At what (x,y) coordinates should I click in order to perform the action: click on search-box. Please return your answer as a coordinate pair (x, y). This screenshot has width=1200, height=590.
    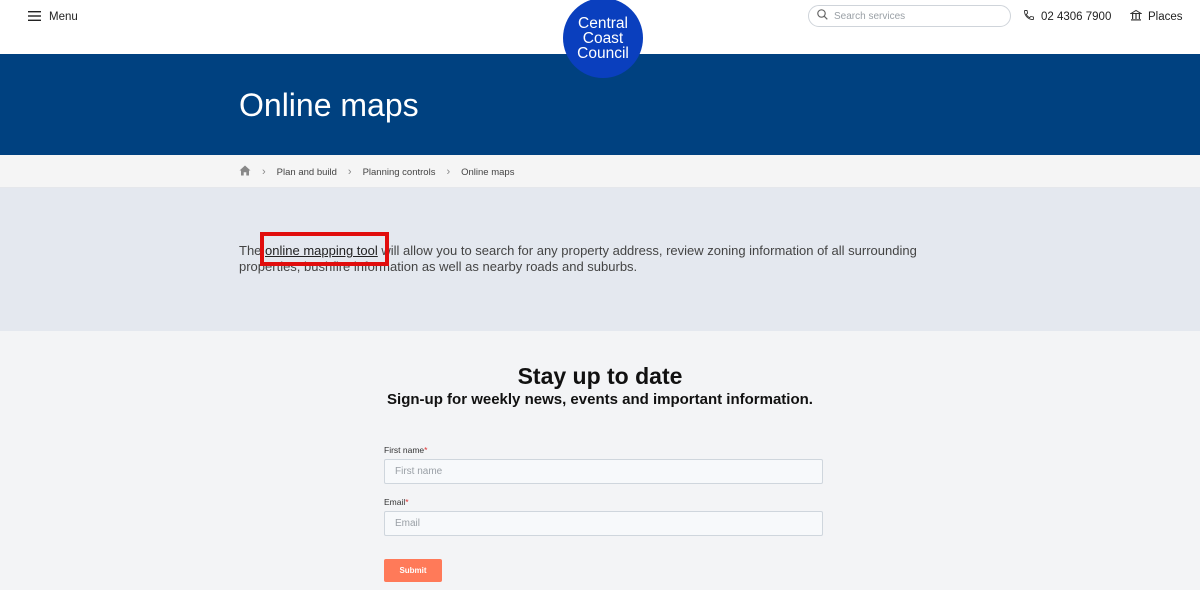
    Looking at the image, I should click on (909, 16).